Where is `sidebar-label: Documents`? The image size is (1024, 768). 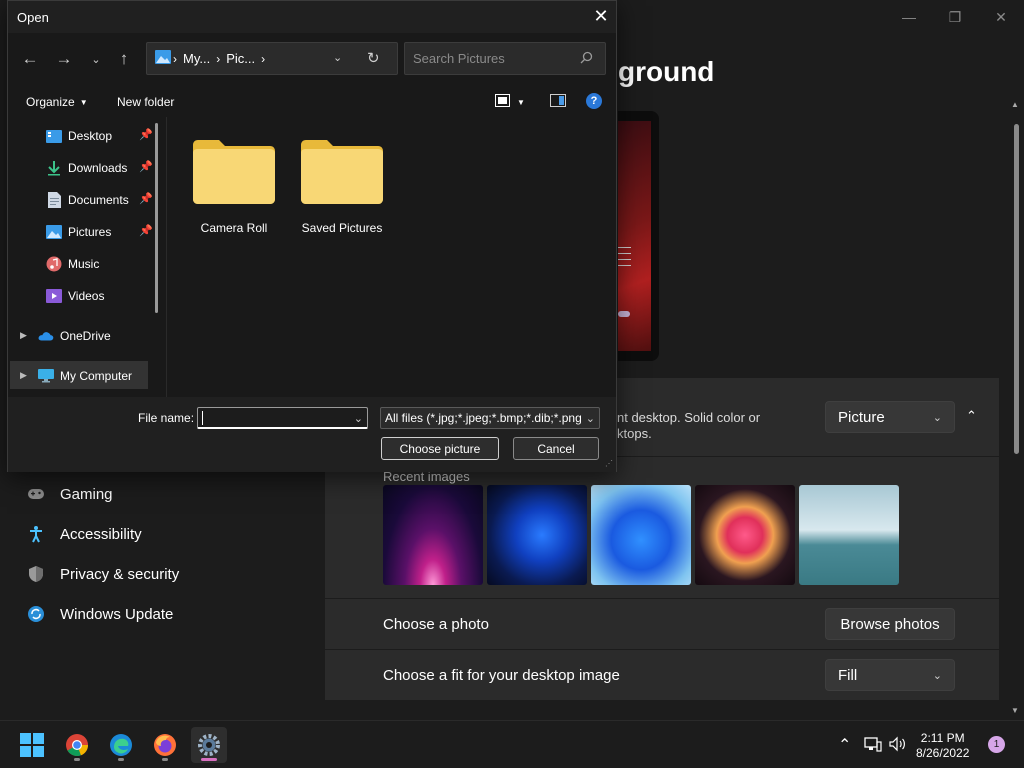 sidebar-label: Documents is located at coordinates (98, 200).